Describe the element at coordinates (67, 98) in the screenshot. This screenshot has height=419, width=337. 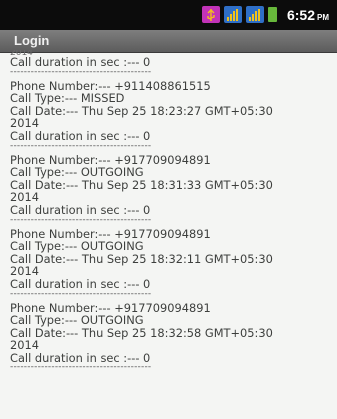
I see `call-type: Call Type:--- MISSED` at that location.